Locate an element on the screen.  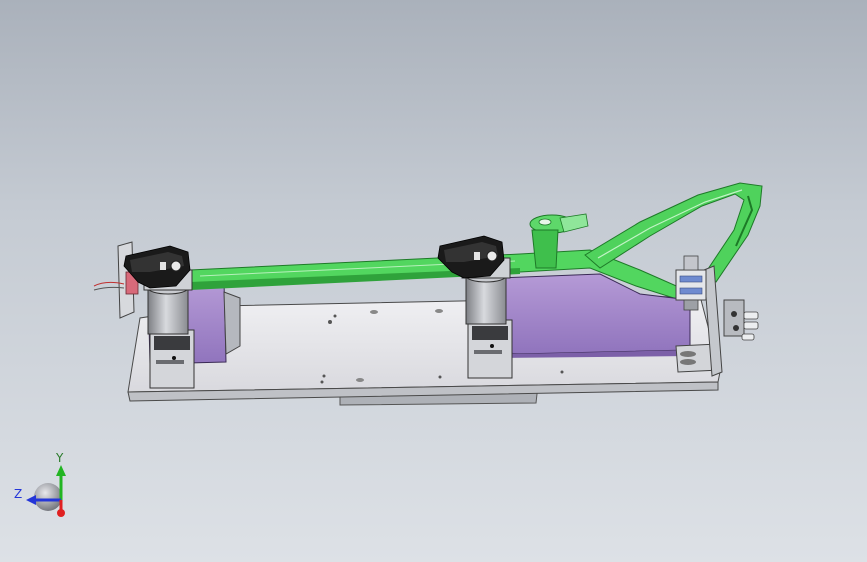
reference-triad: Y Z is located at coordinates (40, 484).